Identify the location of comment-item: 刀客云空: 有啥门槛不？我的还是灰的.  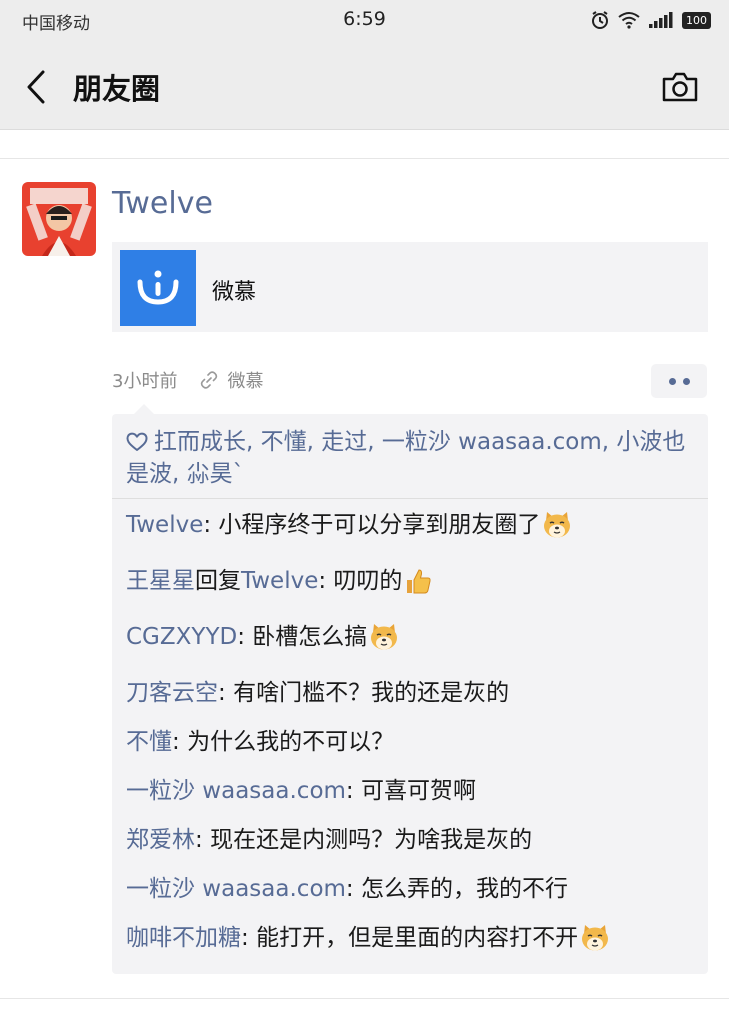
(411, 693).